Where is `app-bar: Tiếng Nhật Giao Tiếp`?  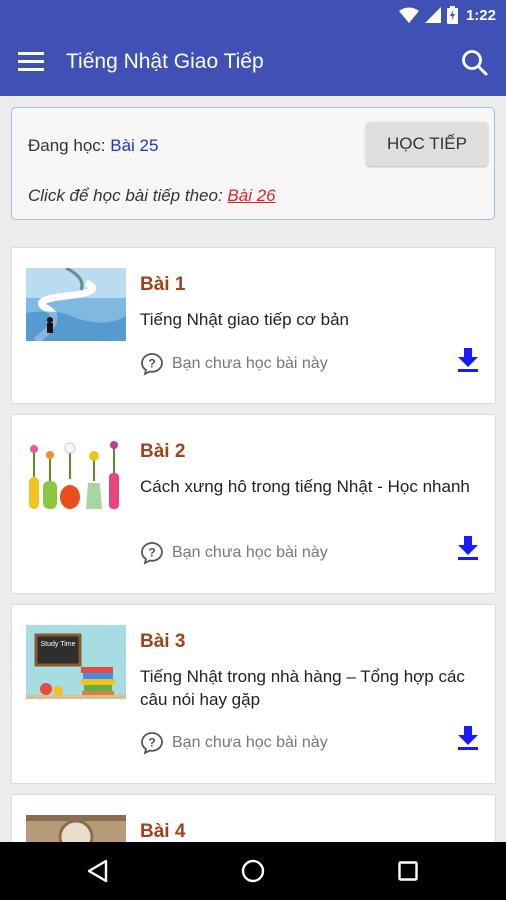
app-bar: Tiếng Nhật Giao Tiếp is located at coordinates (253, 64).